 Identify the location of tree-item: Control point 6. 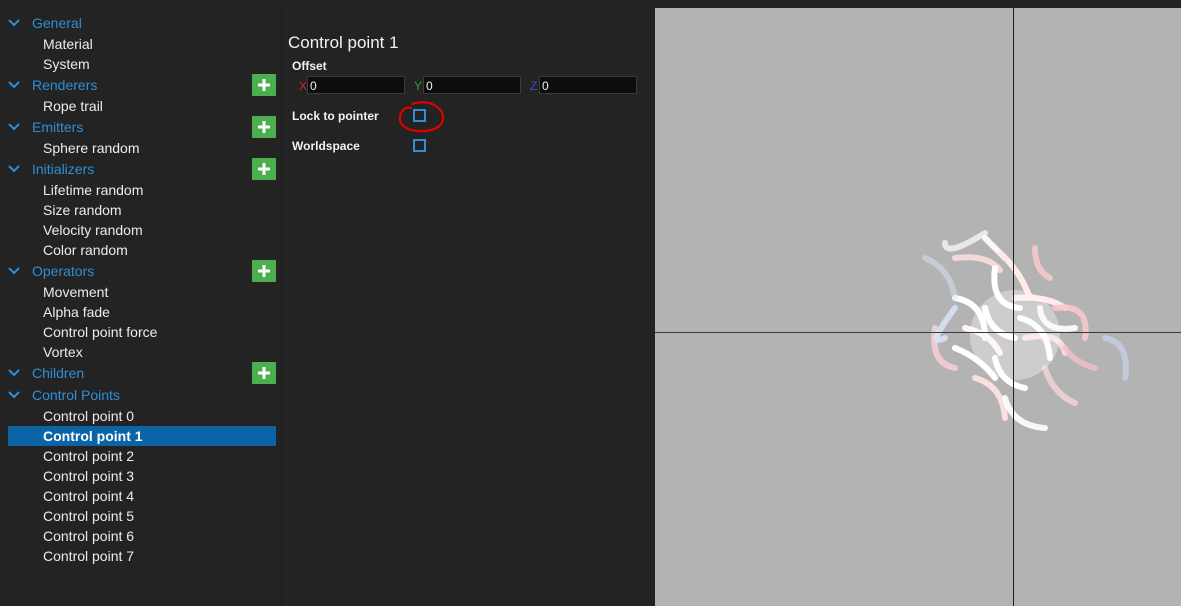
(140, 536).